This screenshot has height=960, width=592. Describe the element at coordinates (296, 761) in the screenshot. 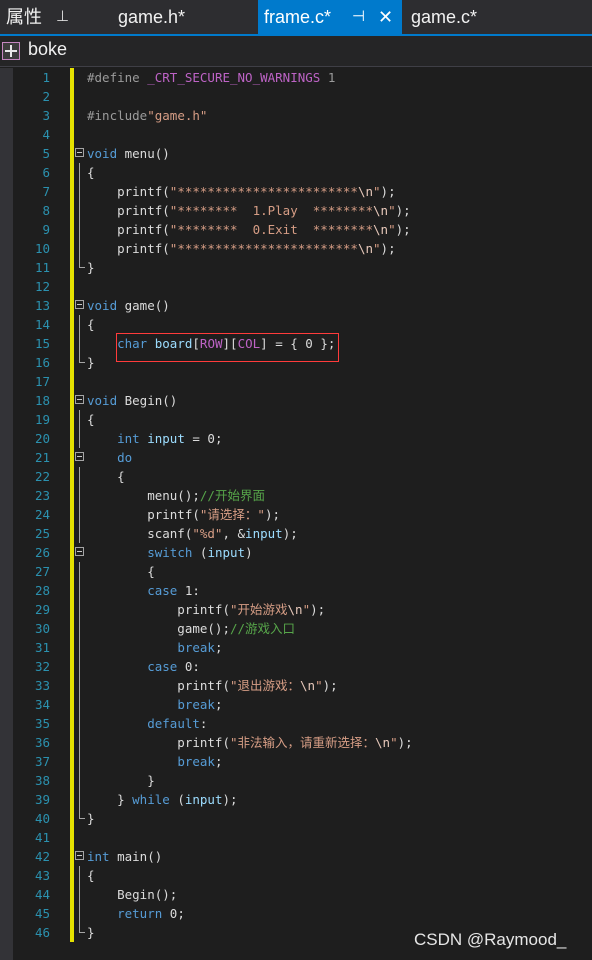

I see `code-line: 37 break;` at that location.